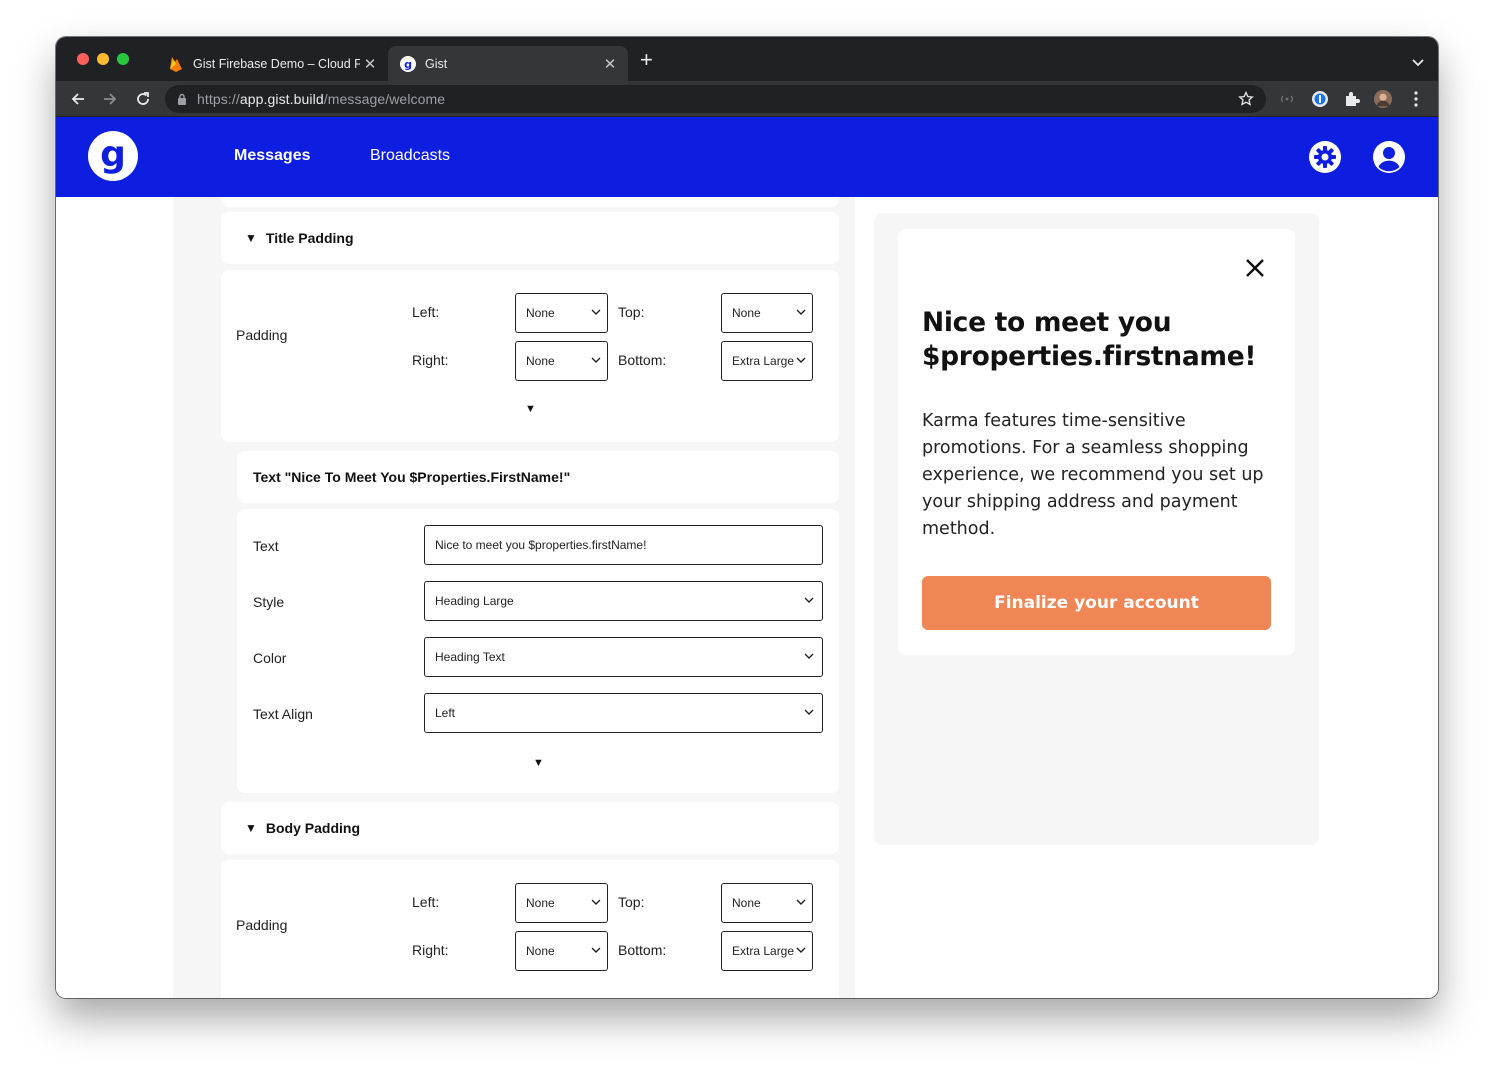 Image resolution: width=1494 pixels, height=1073 pixels. I want to click on text-input: Nice to meet you $properties.firstName!, so click(623, 545).